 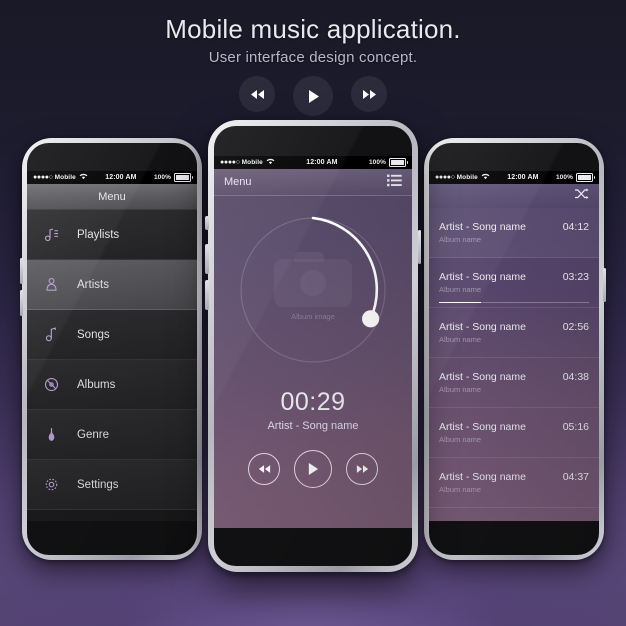 I want to click on status-bar-center: ●●●●○ Mobile 12:00 AM 100%, so click(x=313, y=162).